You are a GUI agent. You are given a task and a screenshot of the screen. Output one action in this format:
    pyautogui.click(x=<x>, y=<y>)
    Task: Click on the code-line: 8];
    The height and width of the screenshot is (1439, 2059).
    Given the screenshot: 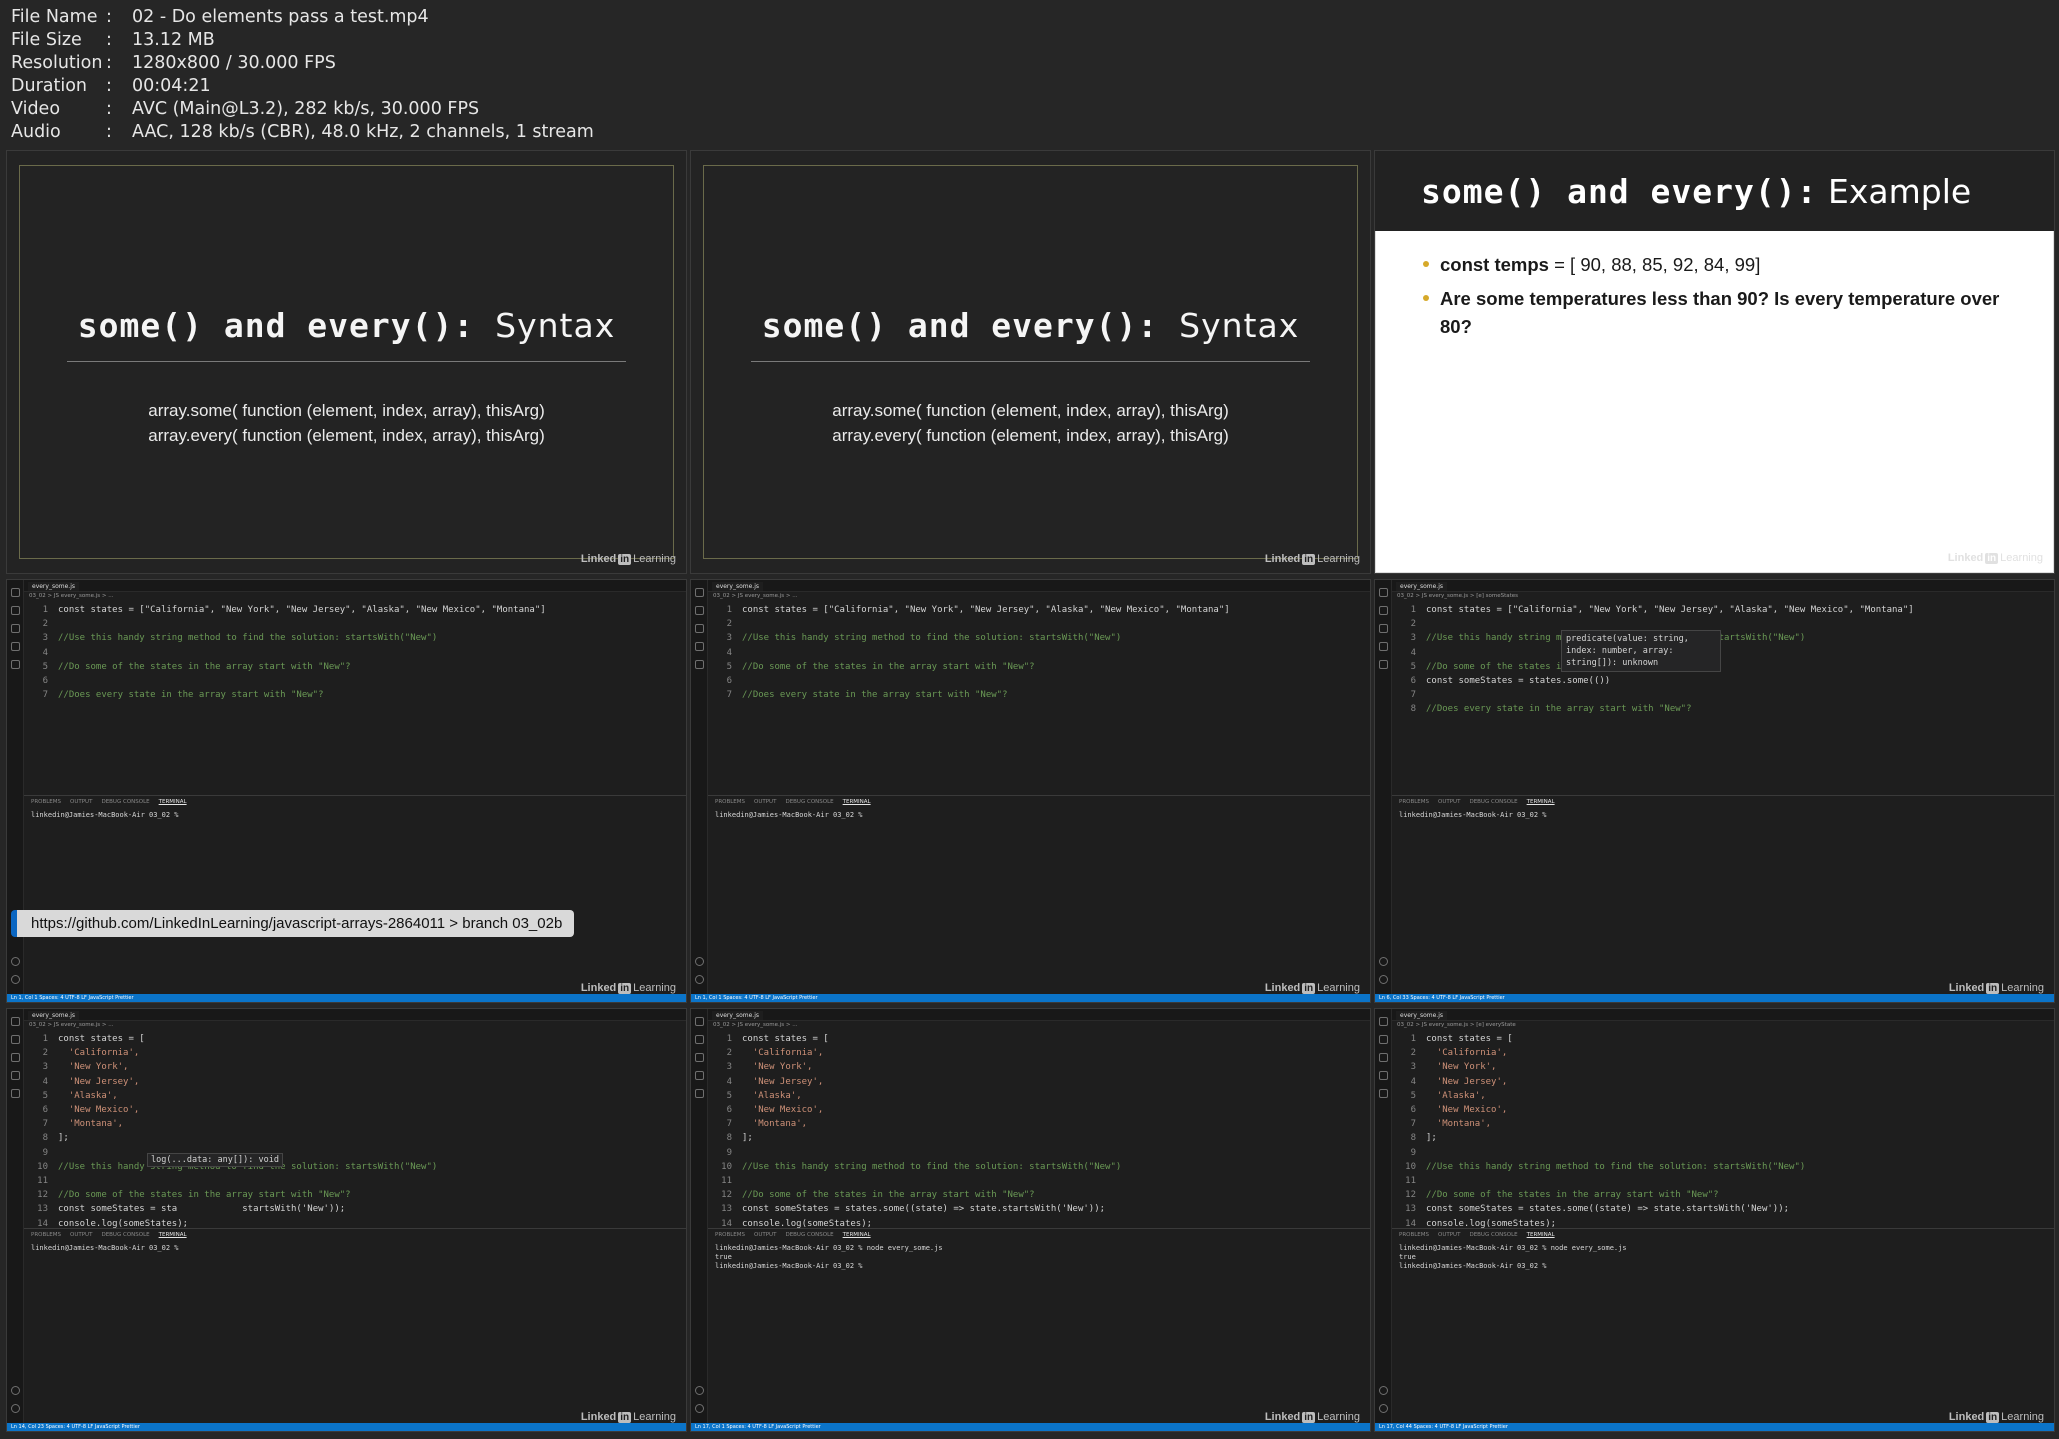 What is the action you would take?
    pyautogui.click(x=350, y=1138)
    